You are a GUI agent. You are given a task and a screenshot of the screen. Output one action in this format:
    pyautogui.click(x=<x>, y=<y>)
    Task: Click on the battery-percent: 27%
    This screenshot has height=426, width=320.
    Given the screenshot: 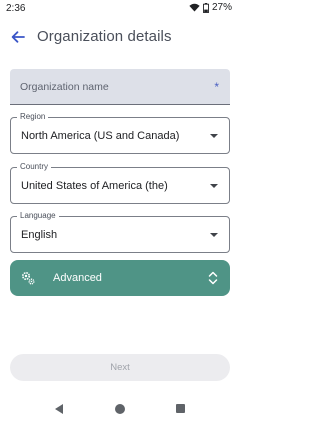 What is the action you would take?
    pyautogui.click(x=221, y=7)
    